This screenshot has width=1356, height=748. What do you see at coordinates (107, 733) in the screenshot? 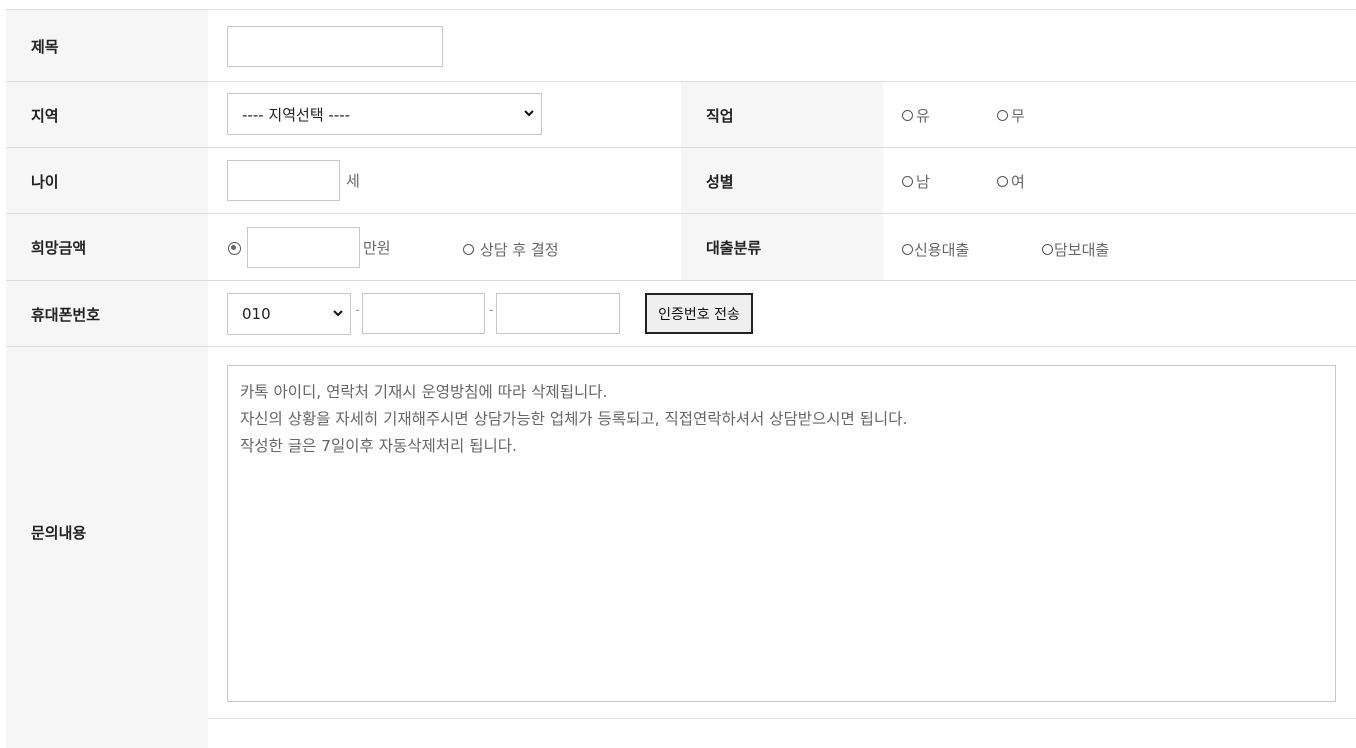
I see `next-row-label` at bounding box center [107, 733].